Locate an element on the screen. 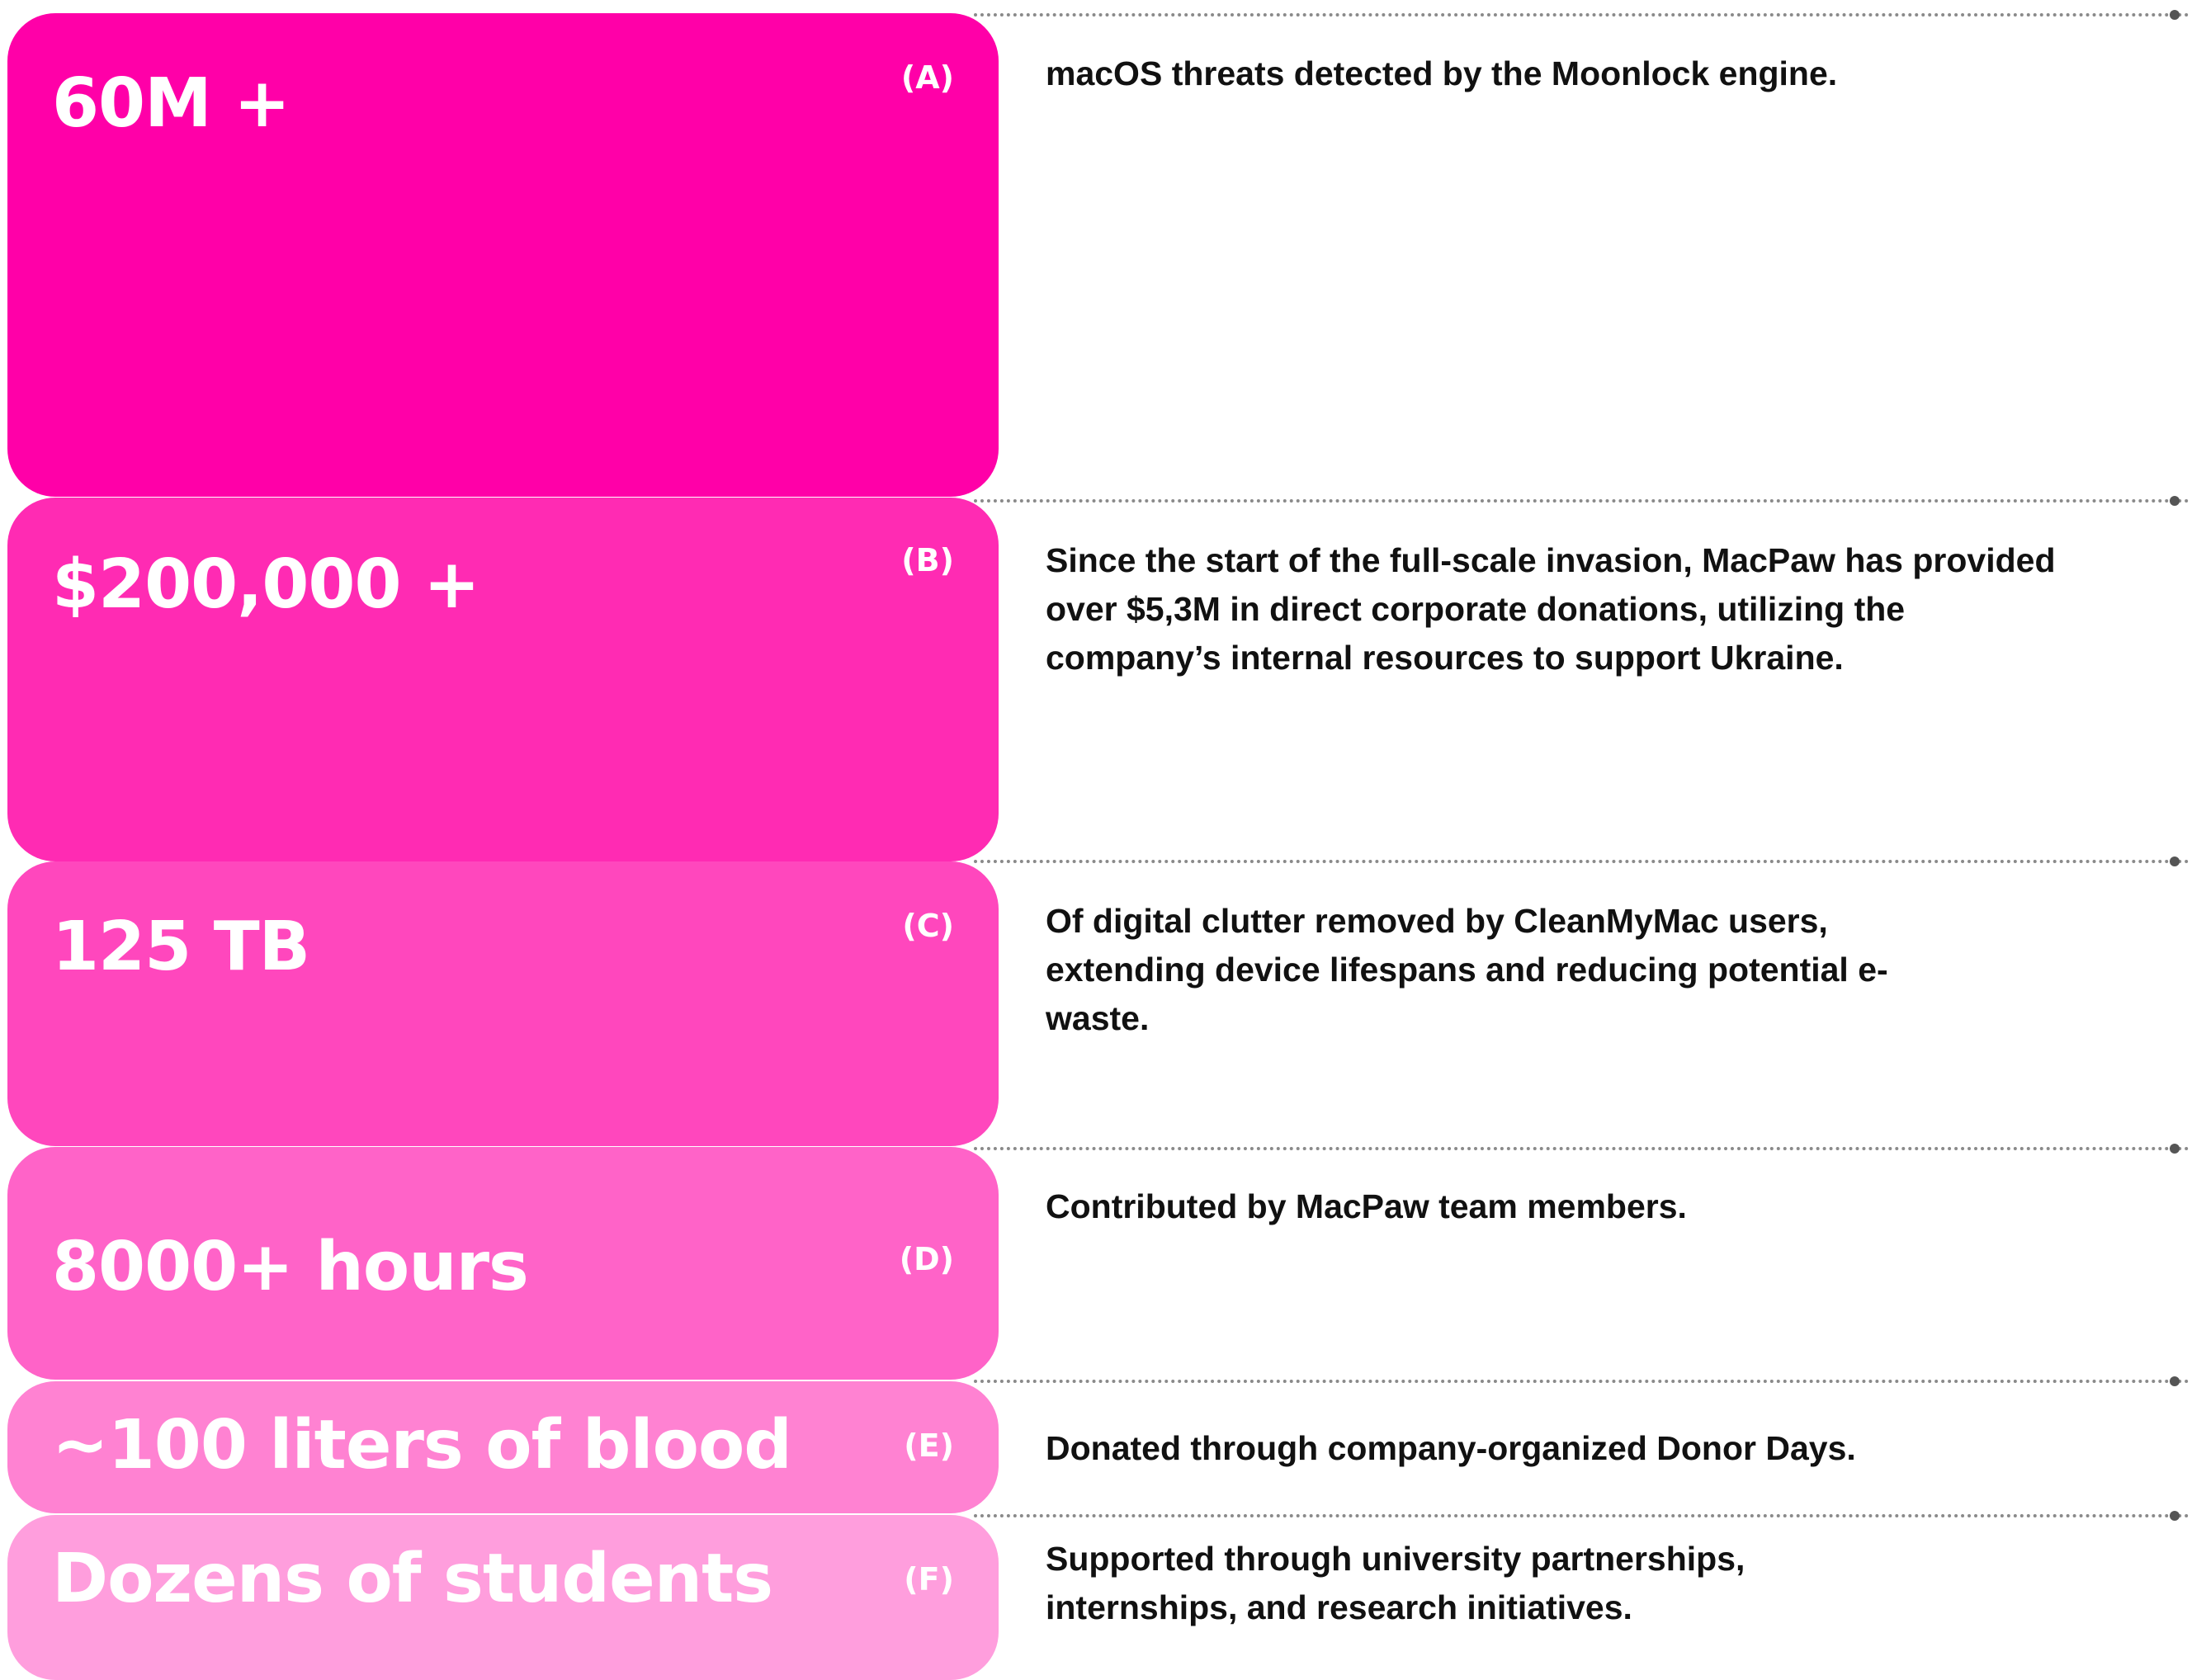 Image resolution: width=2206 pixels, height=1680 pixels. stat-card-c: 125 TB (C) is located at coordinates (503, 1003).